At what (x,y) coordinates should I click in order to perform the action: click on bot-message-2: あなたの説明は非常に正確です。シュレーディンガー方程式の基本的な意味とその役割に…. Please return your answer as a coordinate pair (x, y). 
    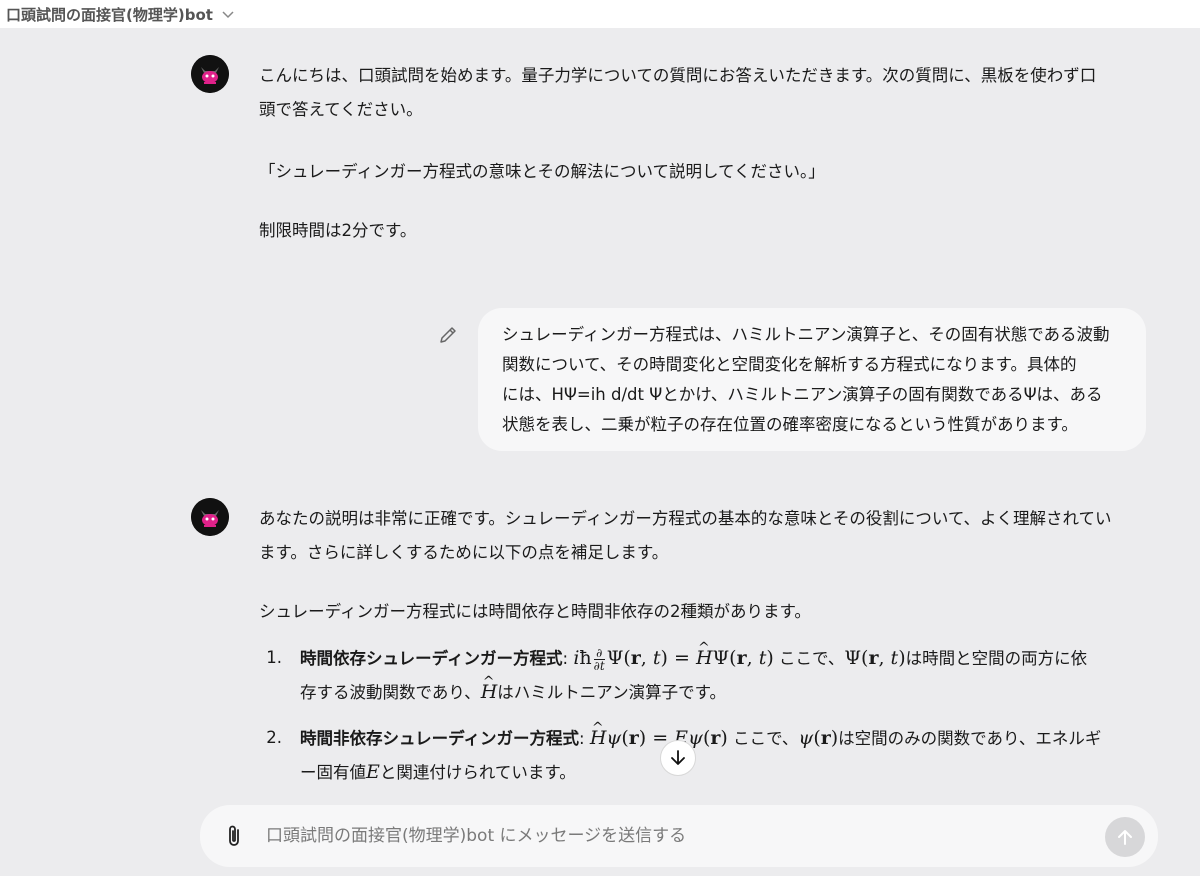
    Looking at the image, I should click on (704, 536).